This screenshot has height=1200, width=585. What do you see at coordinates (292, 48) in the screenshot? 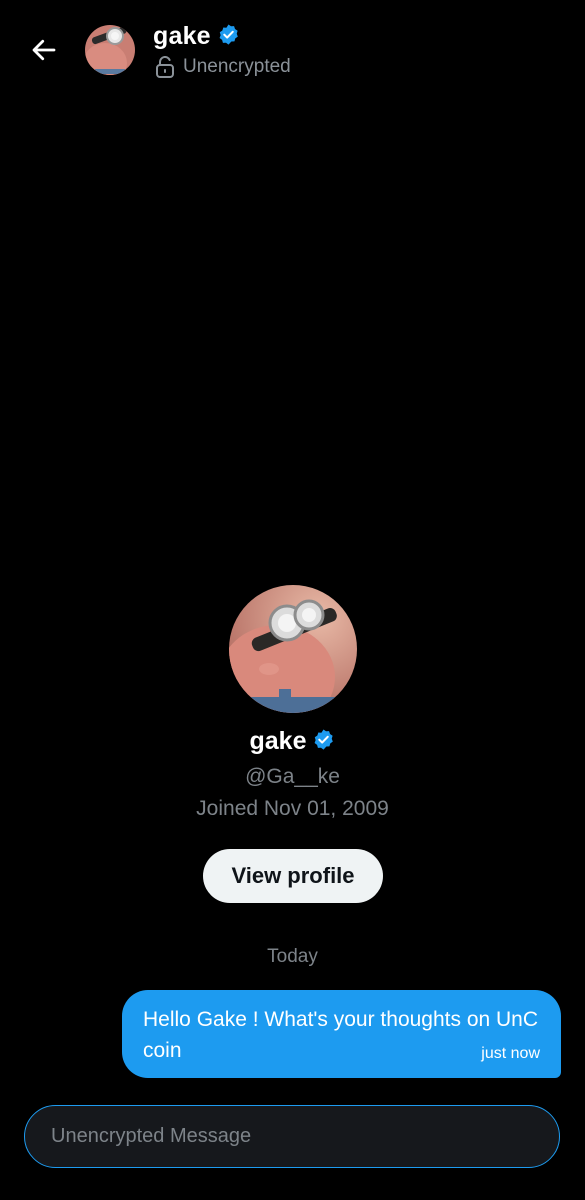
I see `conversation-header: gake Unencrypted` at bounding box center [292, 48].